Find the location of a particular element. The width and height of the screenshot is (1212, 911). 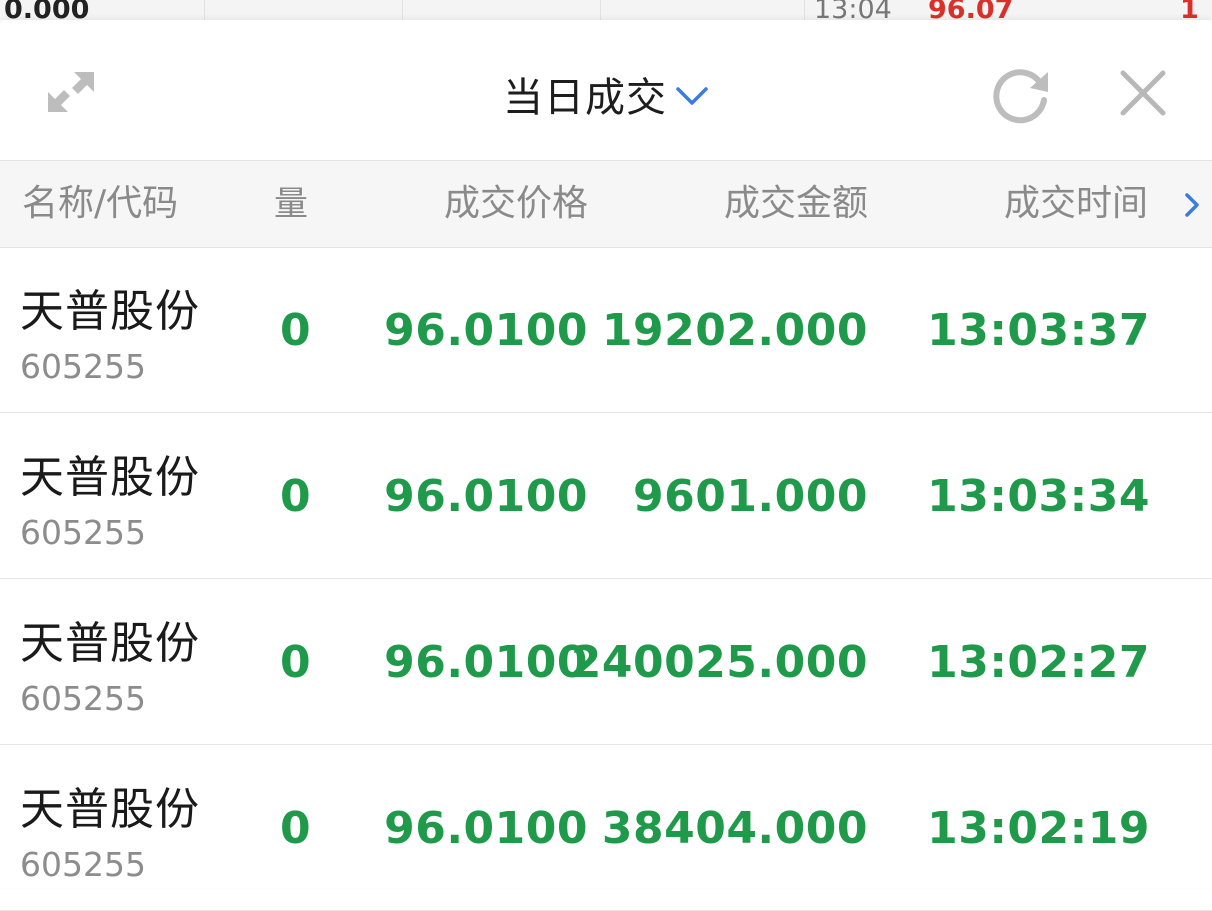

column-header-name: 名称/代码 is located at coordinates (100, 204).